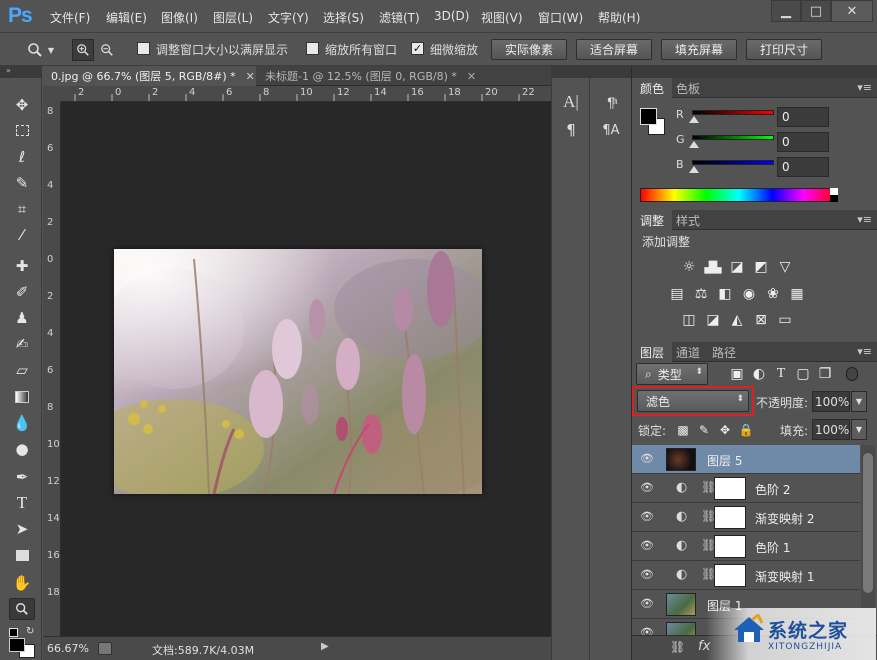 The image size is (877, 660). Describe the element at coordinates (688, 220) in the screenshot. I see `tab-styles: 样式` at that location.